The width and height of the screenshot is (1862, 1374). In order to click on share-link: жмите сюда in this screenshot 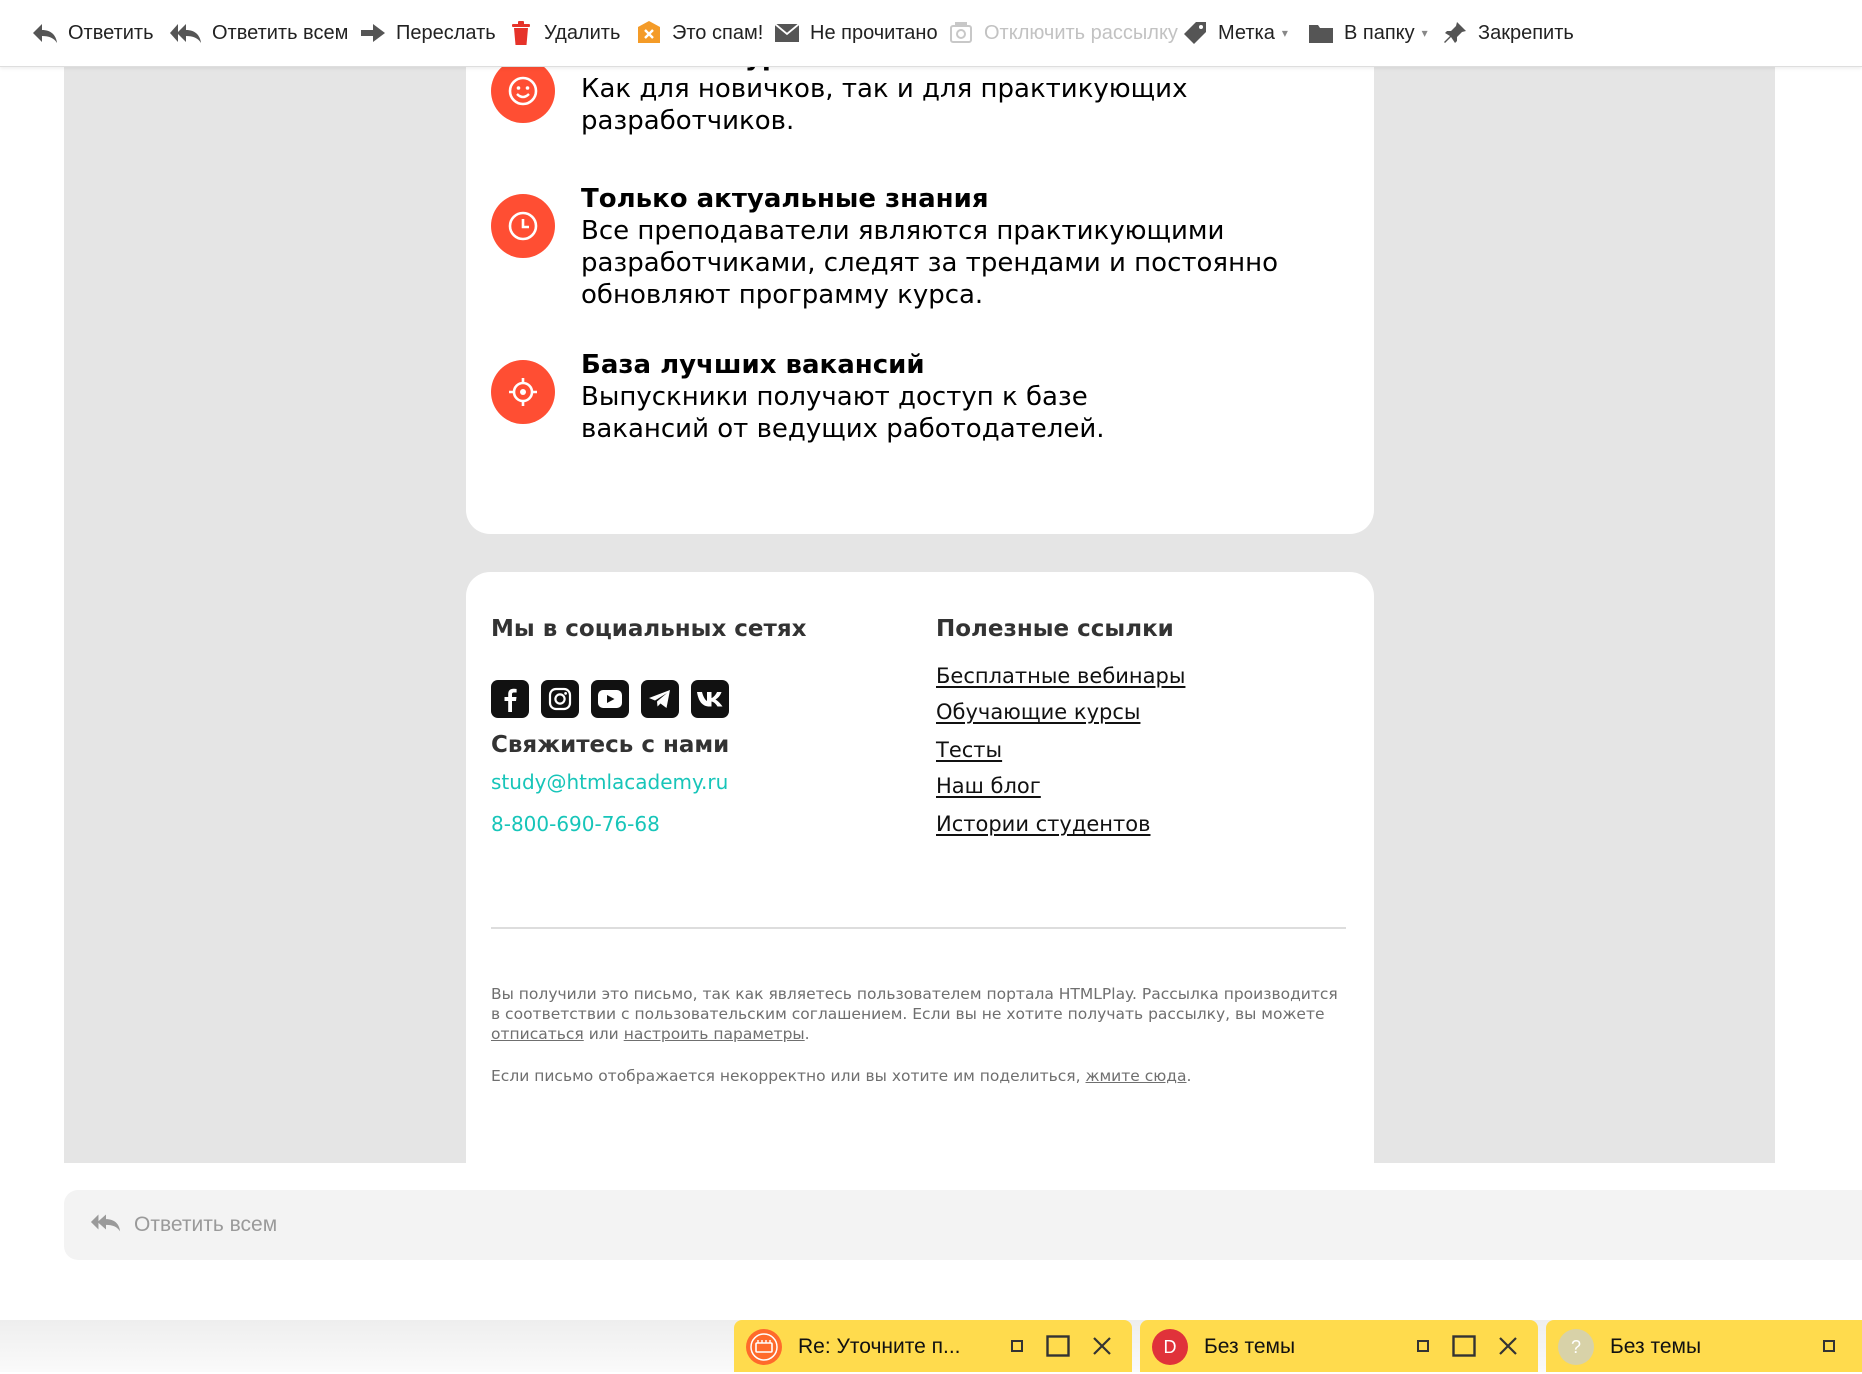, I will do `click(1136, 1076)`.